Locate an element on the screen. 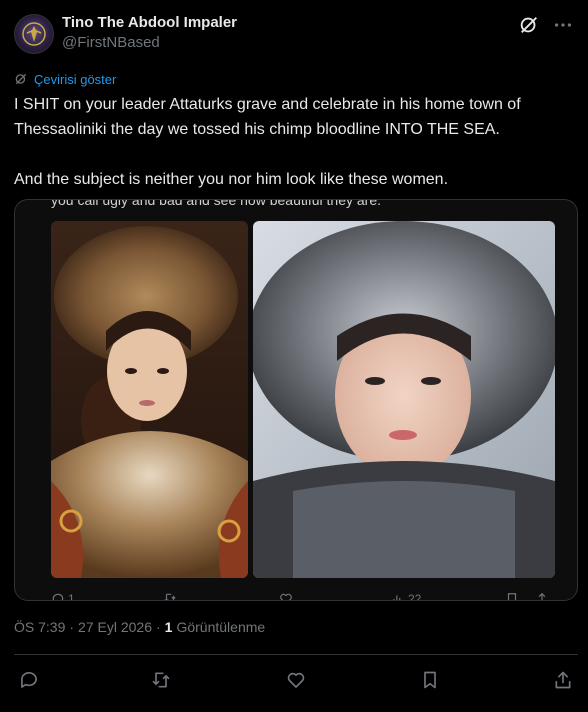 This screenshot has width=588, height=712. views-label: Görüntülenme is located at coordinates (221, 627).